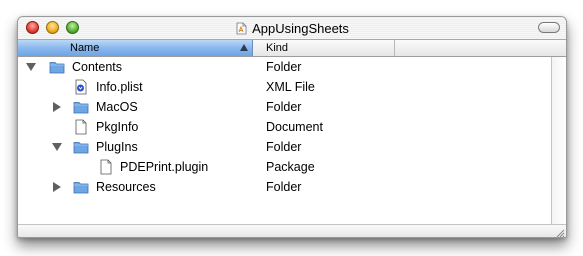 This screenshot has height=256, width=583. I want to click on item-kind: Package, so click(290, 167).